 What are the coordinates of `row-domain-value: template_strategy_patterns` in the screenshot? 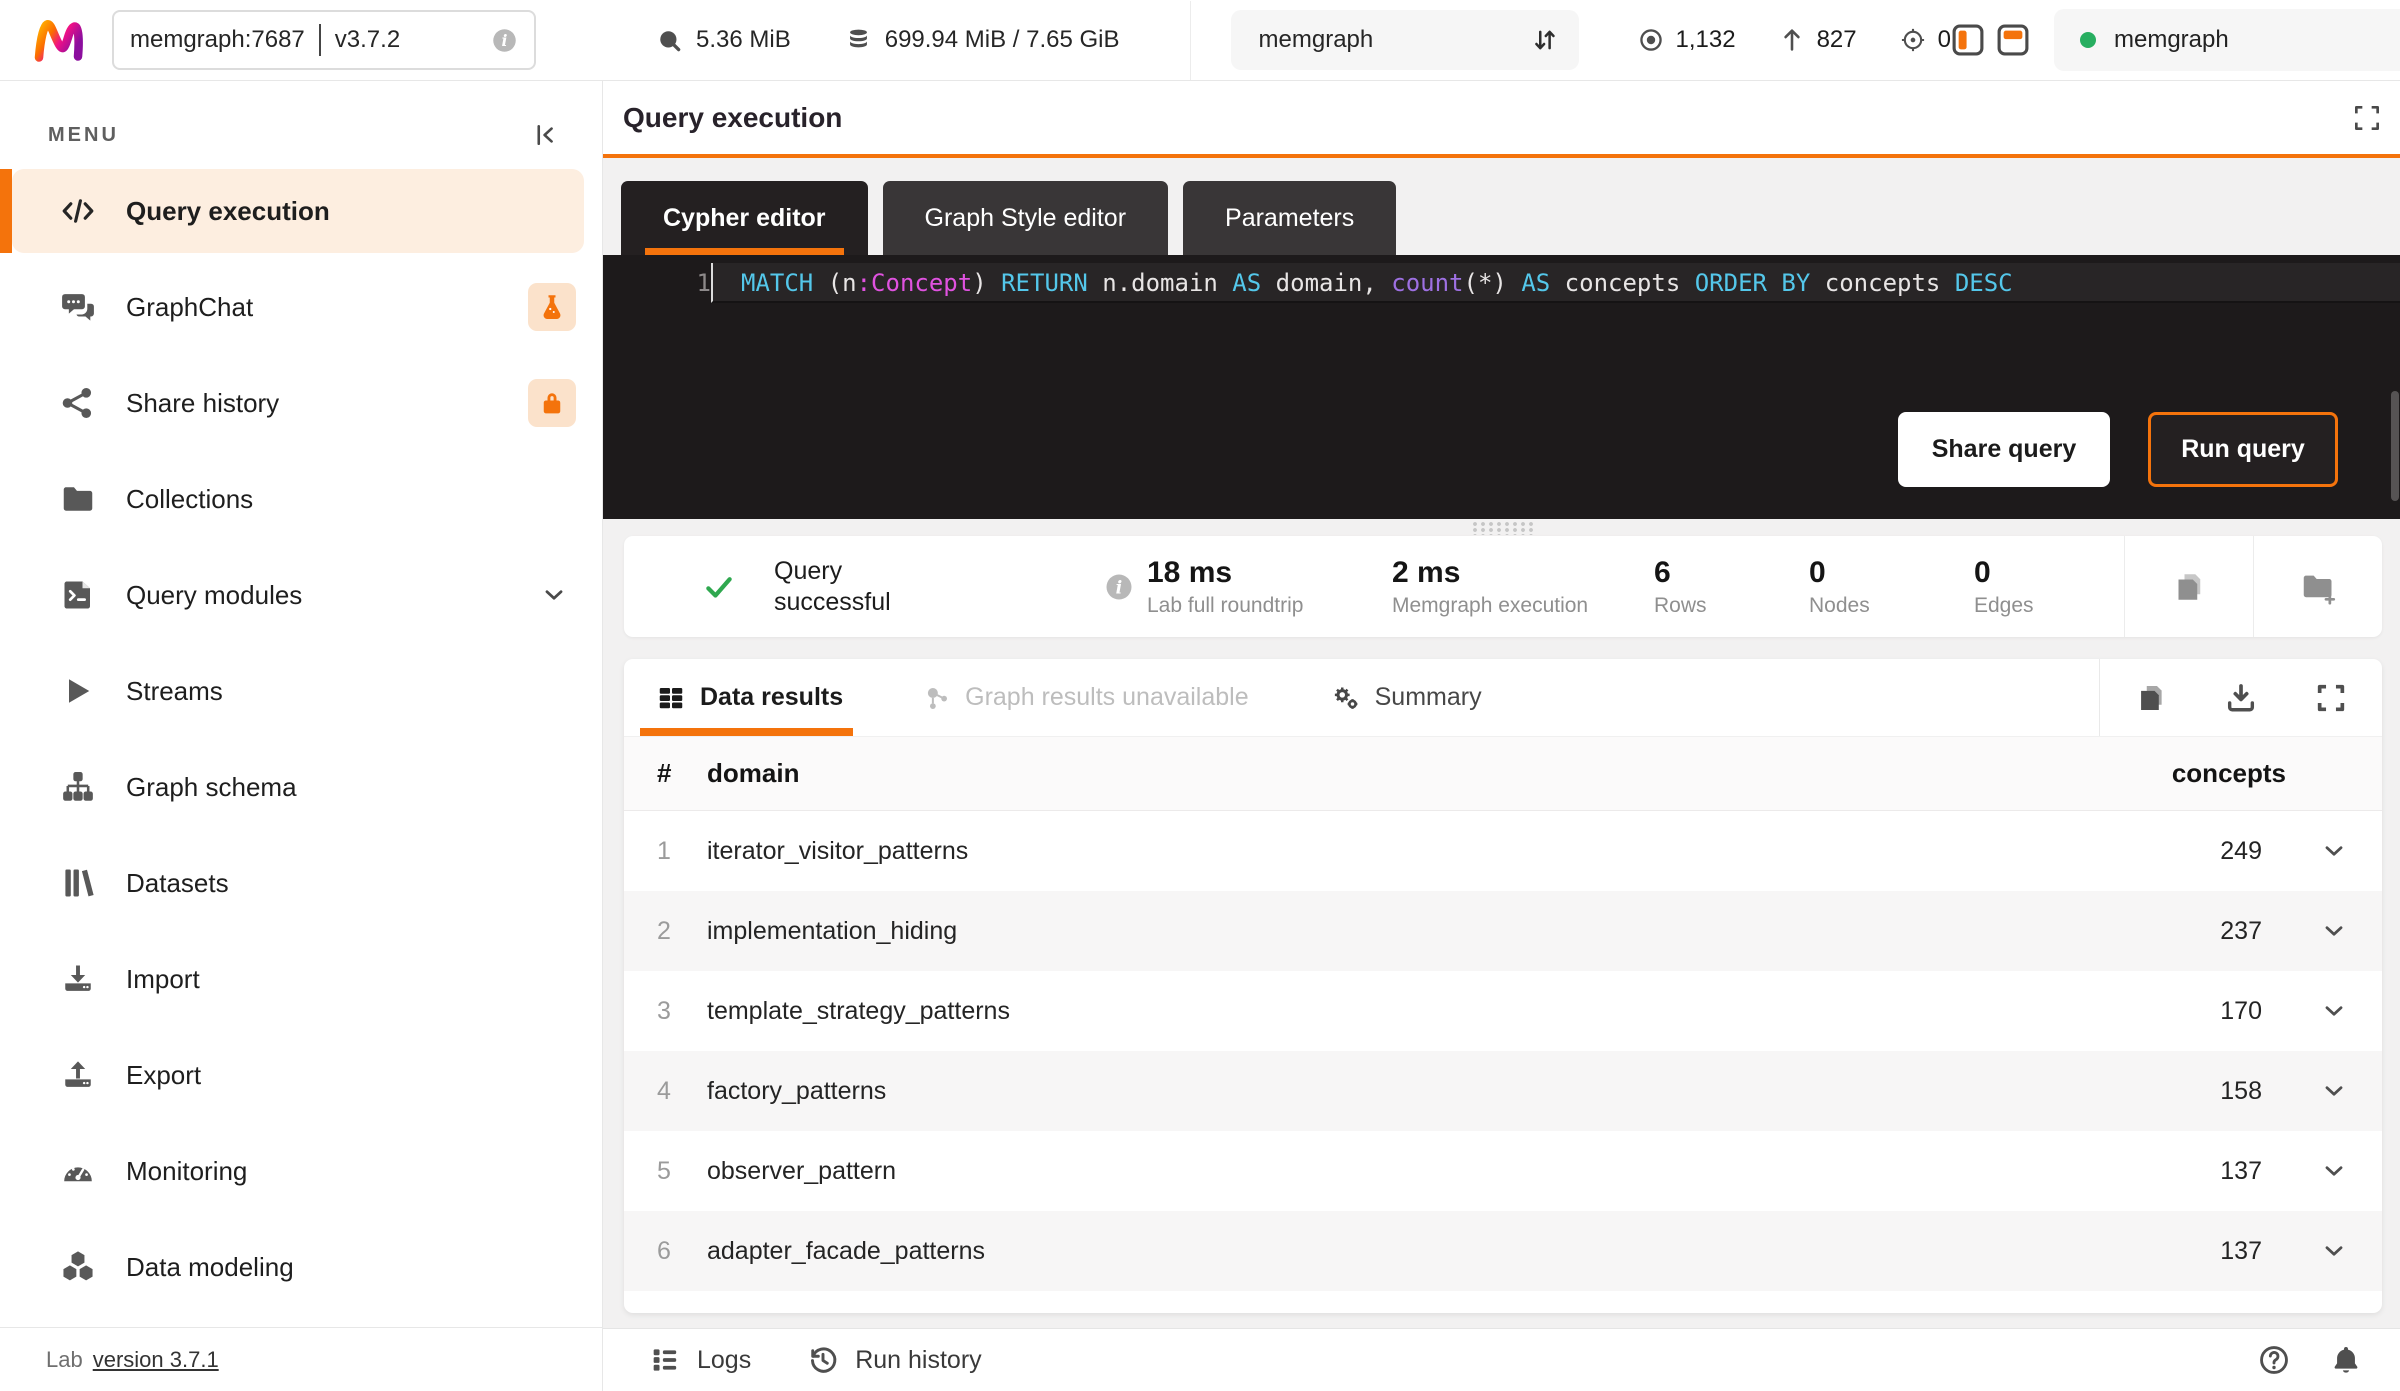 It's located at (858, 1010).